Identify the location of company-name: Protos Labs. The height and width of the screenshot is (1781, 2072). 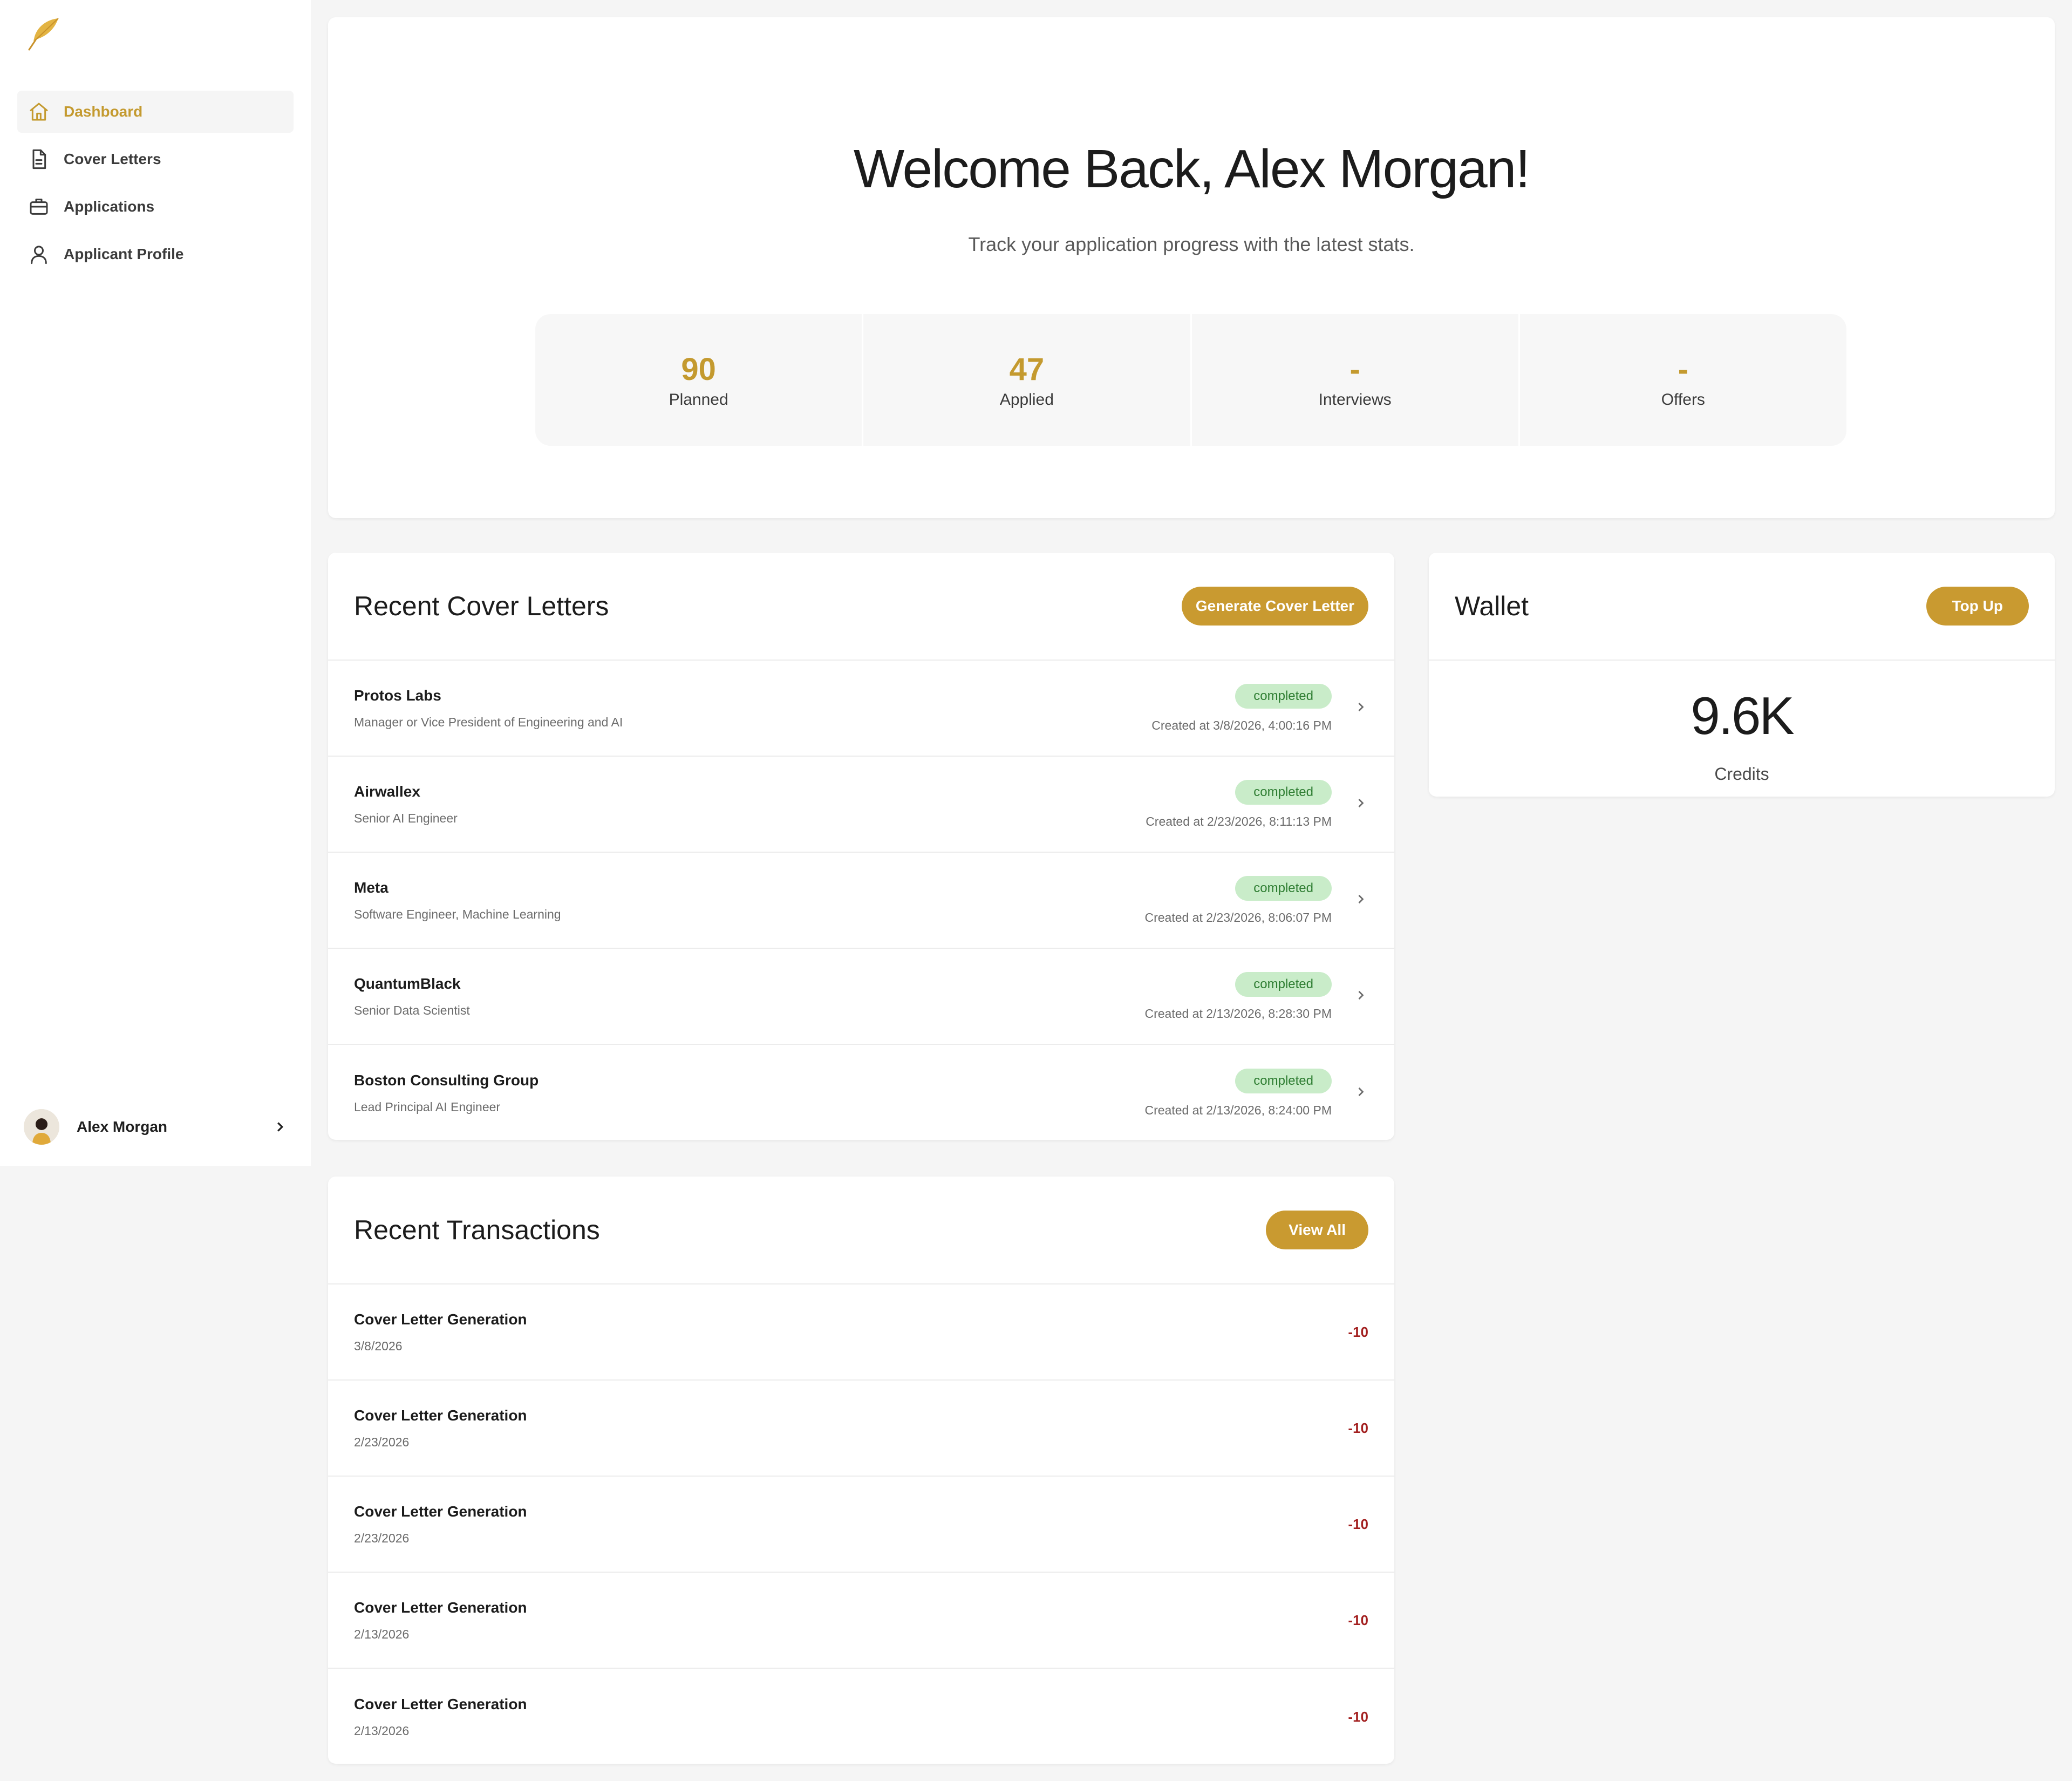
(397, 695).